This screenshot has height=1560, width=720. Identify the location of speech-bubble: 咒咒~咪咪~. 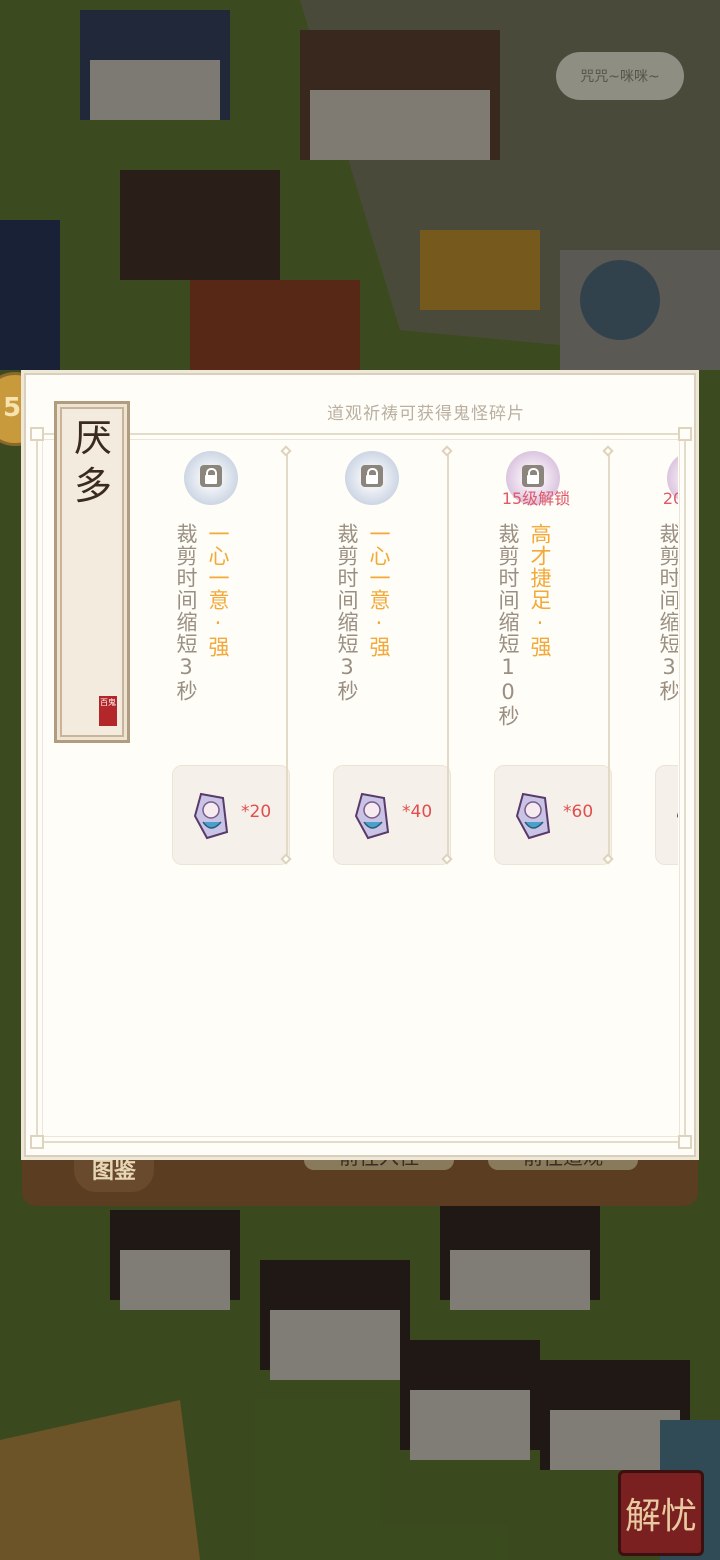
(620, 76).